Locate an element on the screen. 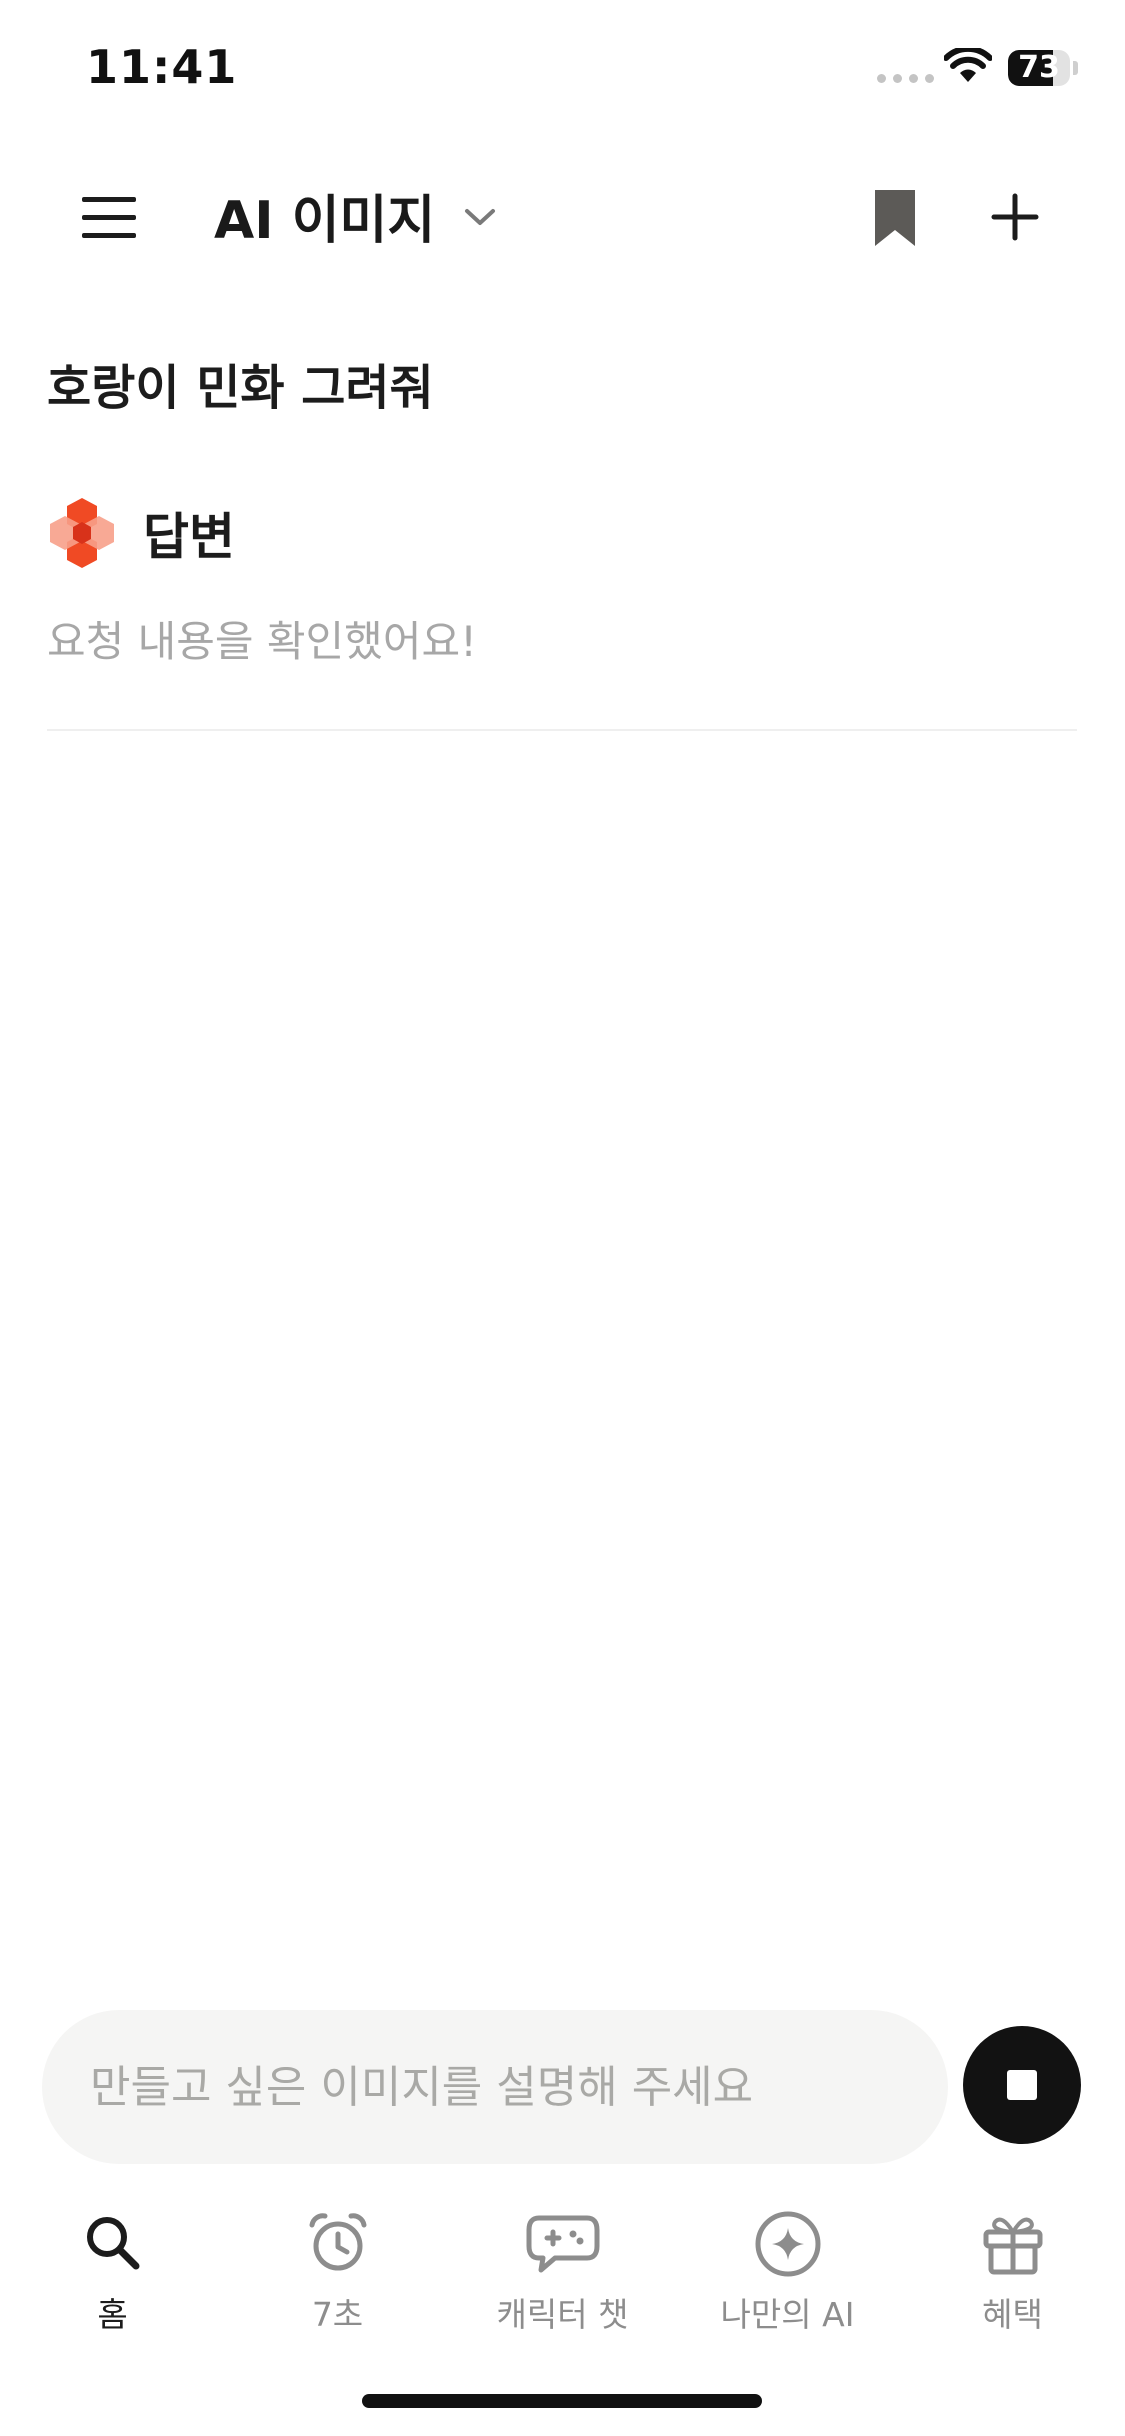  prompt-input is located at coordinates (495, 2087).